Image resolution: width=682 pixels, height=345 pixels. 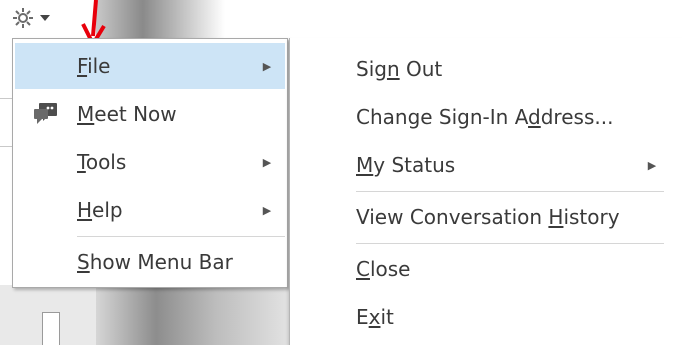 What do you see at coordinates (94, 66) in the screenshot?
I see `menu-item-label: File` at bounding box center [94, 66].